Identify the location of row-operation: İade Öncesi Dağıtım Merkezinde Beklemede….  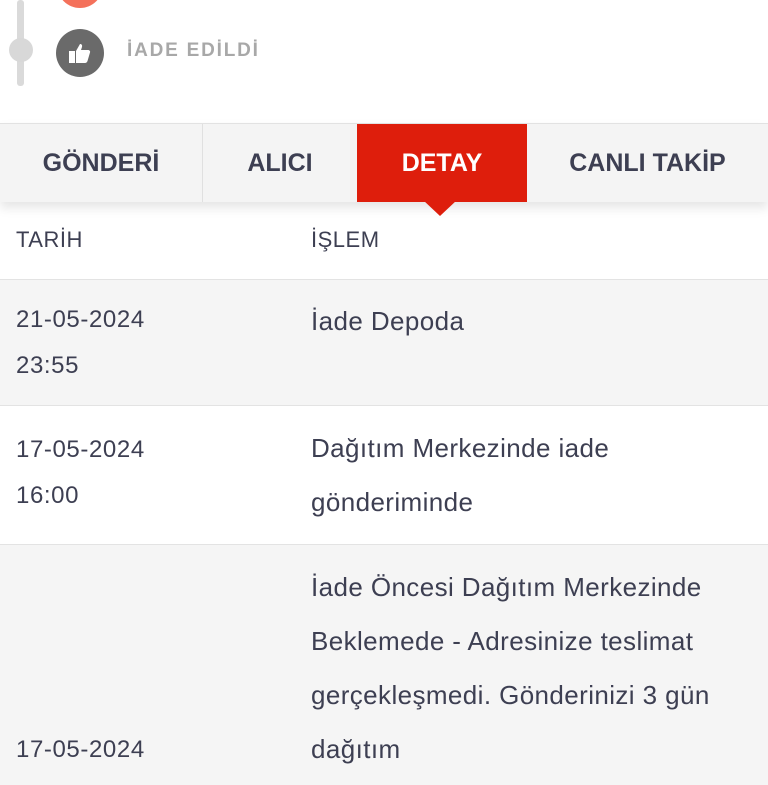
(510, 668).